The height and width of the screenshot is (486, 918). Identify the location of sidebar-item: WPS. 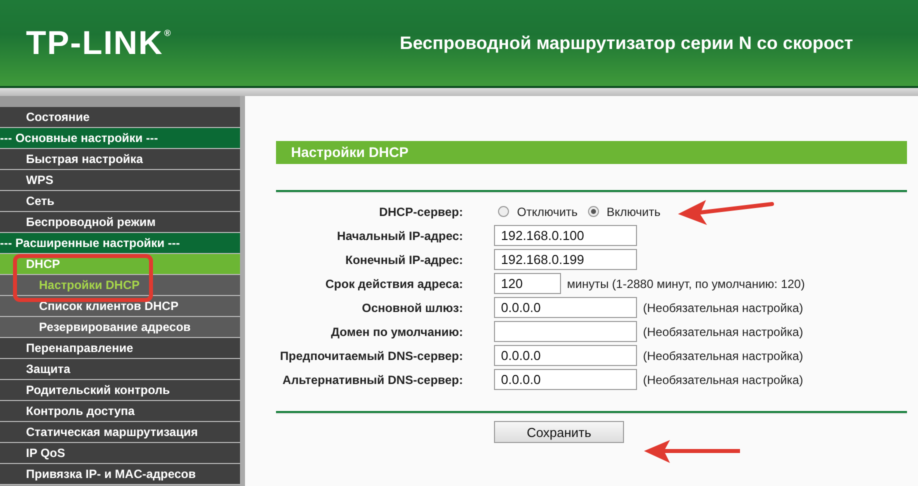
(120, 180).